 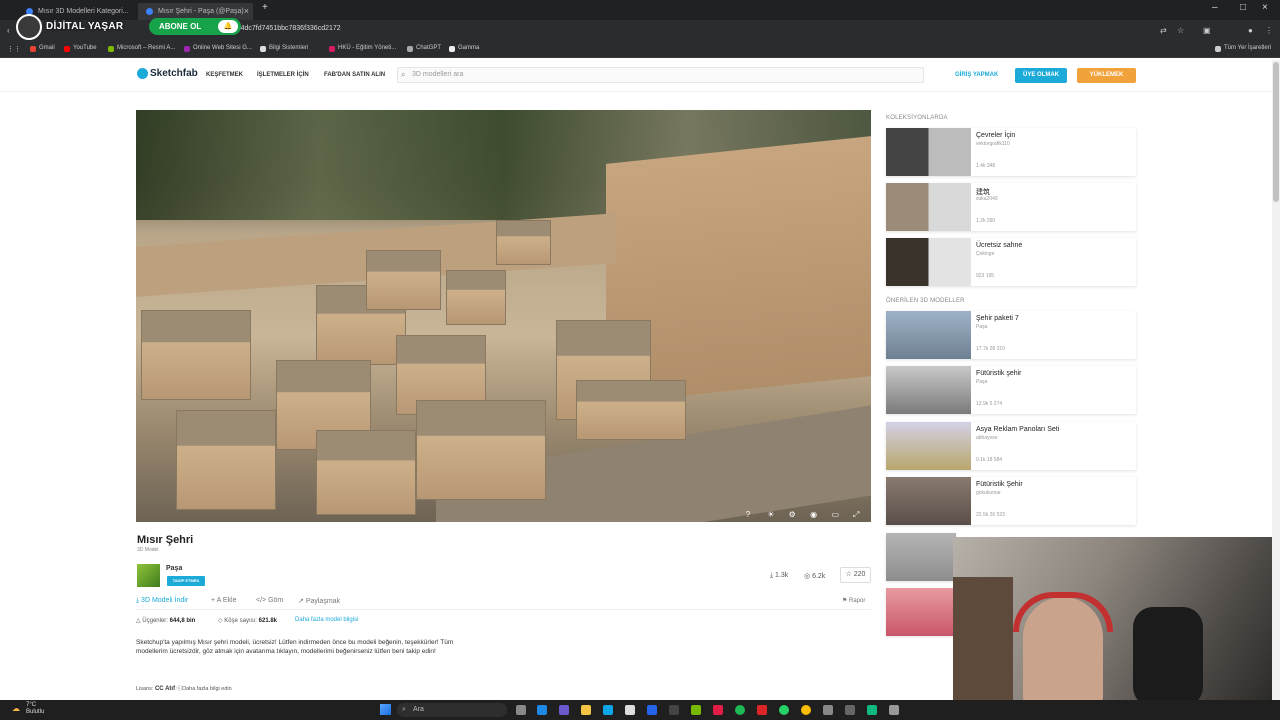 What do you see at coordinates (1265, 7) in the screenshot?
I see `close-window-icon: ×` at bounding box center [1265, 7].